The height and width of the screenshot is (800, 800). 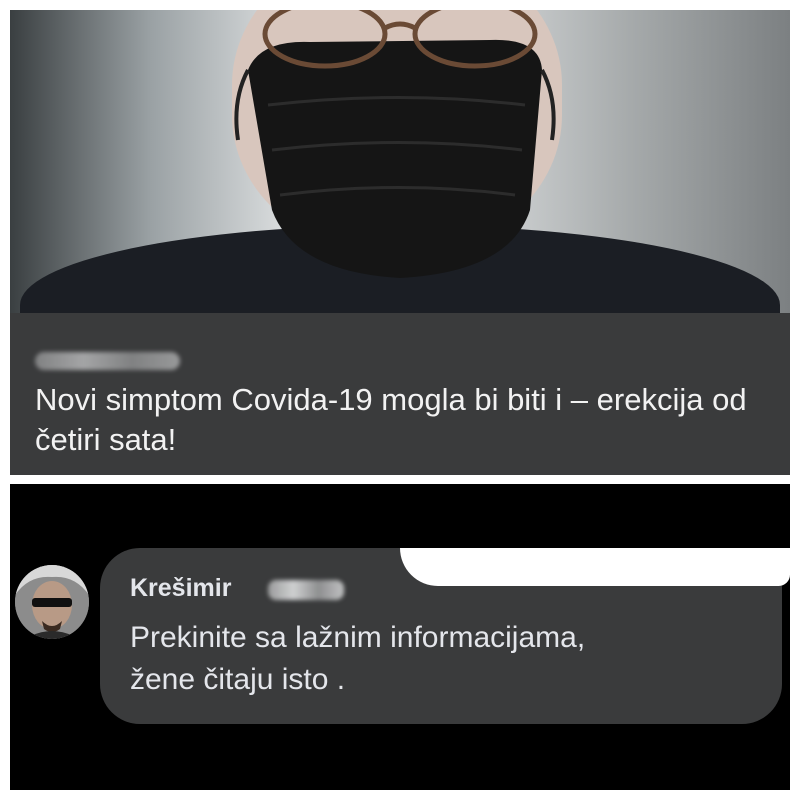 I want to click on comment-author: Krešimir, so click(x=180, y=588).